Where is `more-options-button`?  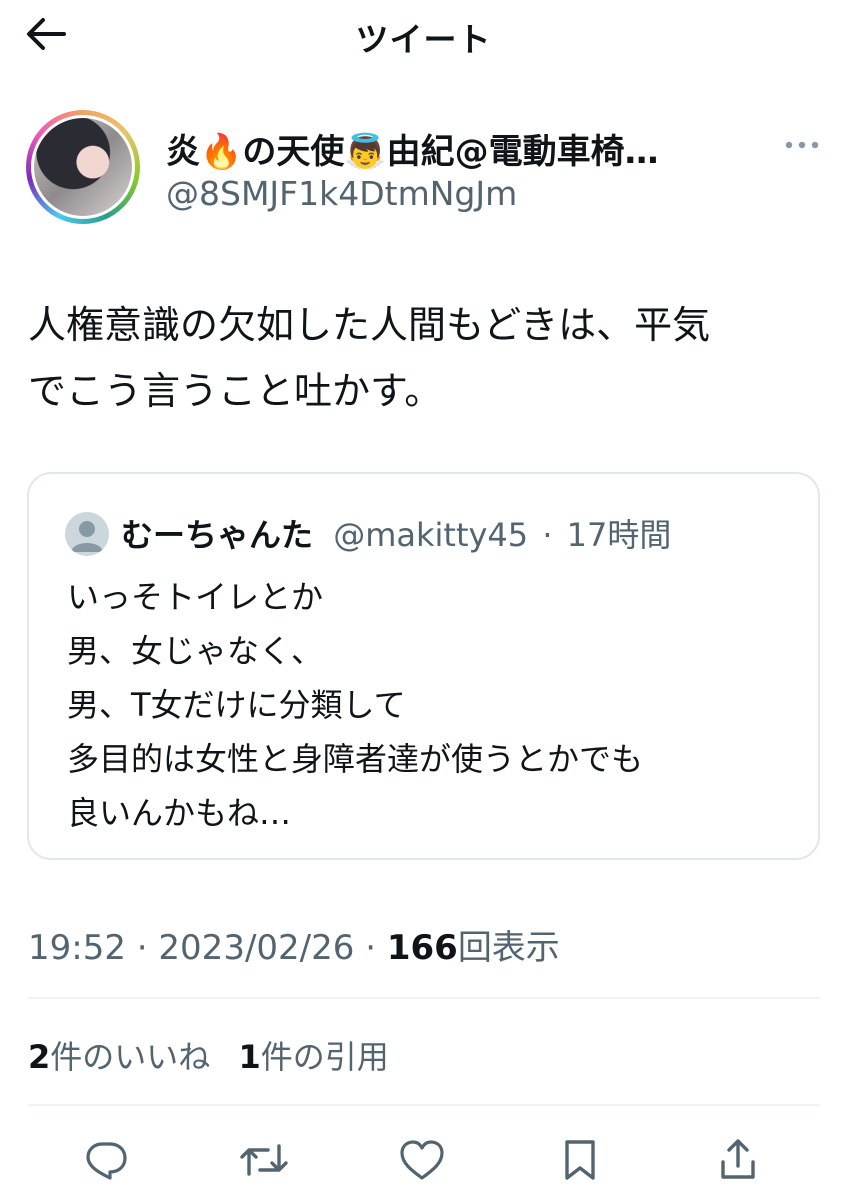 more-options-button is located at coordinates (802, 145).